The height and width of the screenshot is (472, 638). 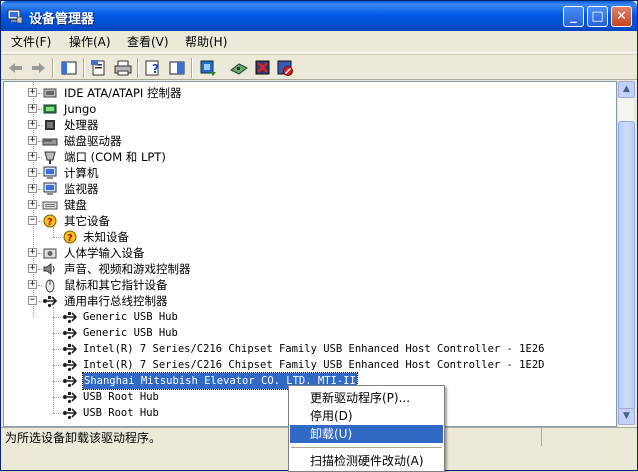 I want to click on console-tree-icon, so click(x=177, y=68).